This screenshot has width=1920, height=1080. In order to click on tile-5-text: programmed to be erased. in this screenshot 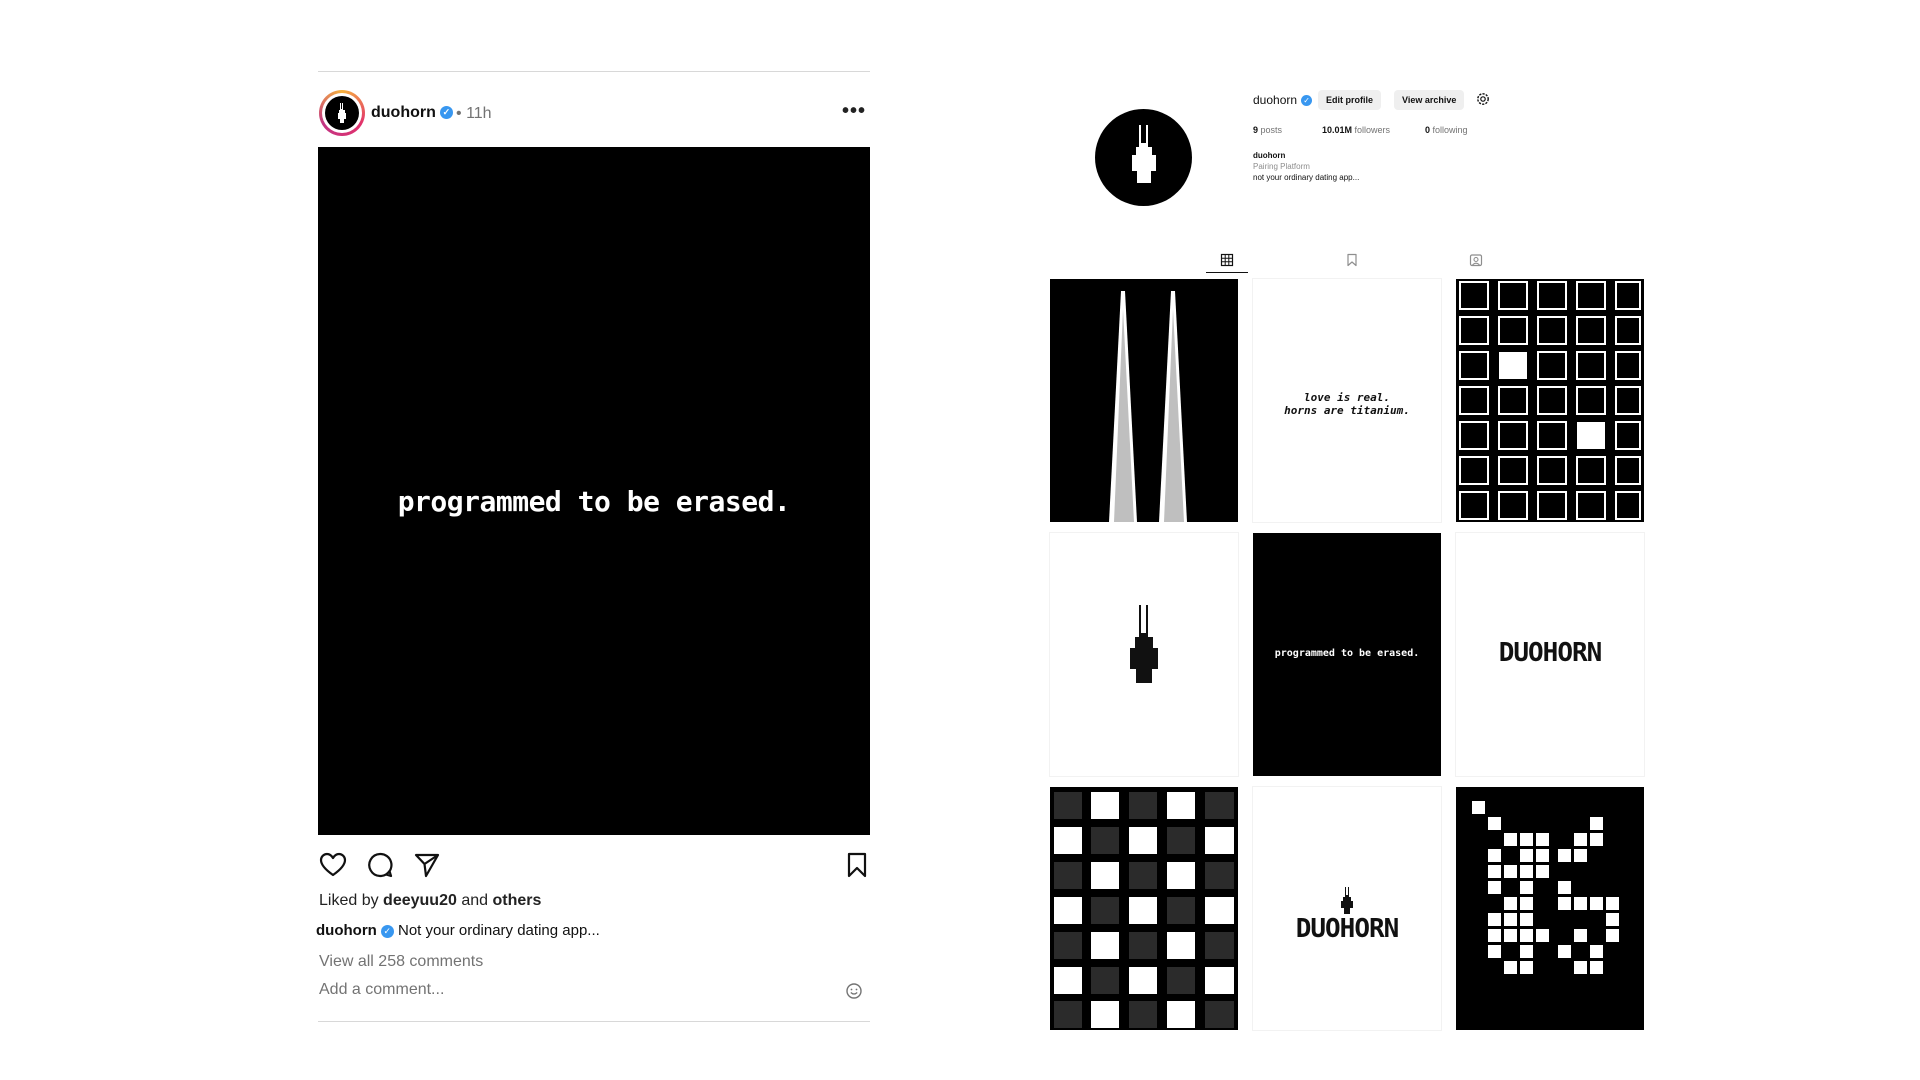, I will do `click(1347, 653)`.